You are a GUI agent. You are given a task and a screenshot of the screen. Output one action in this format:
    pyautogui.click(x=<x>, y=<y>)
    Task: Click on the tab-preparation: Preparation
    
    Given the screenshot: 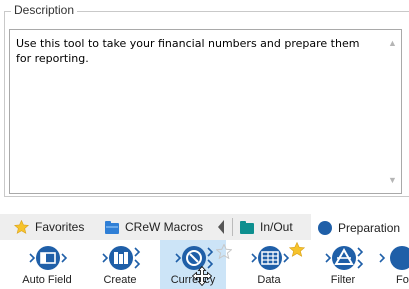 What is the action you would take?
    pyautogui.click(x=360, y=227)
    